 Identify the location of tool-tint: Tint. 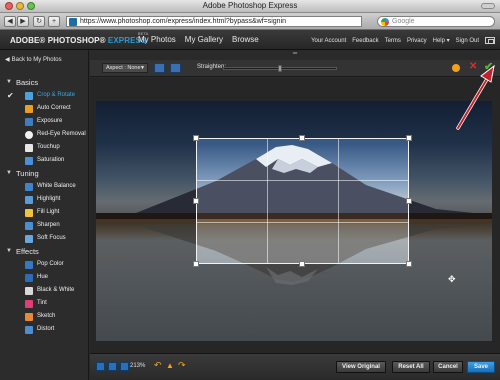
(44, 304).